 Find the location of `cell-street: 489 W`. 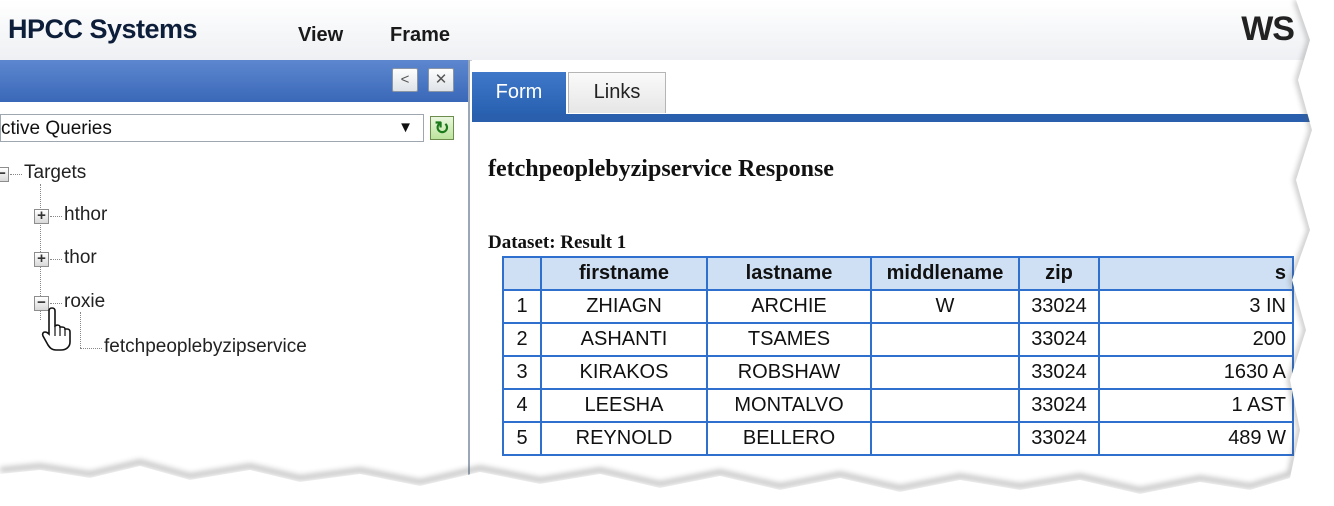

cell-street: 489 W is located at coordinates (1196, 438).